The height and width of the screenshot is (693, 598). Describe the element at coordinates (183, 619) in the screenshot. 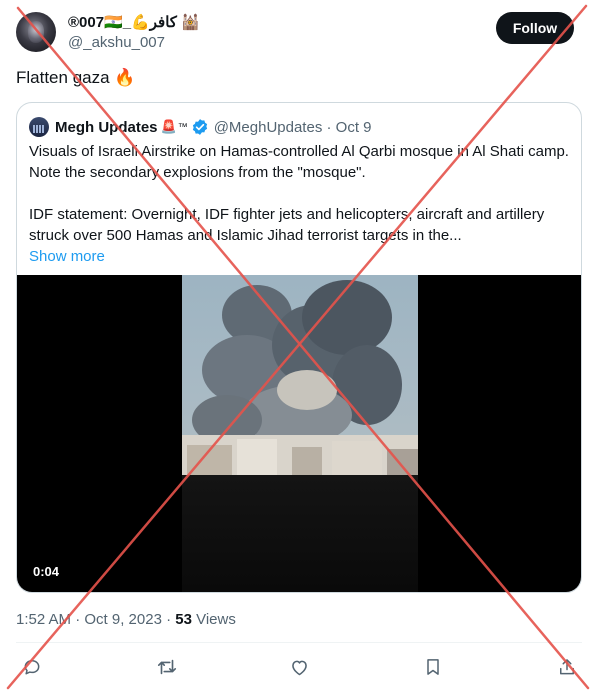

I see `views-count: 53` at that location.